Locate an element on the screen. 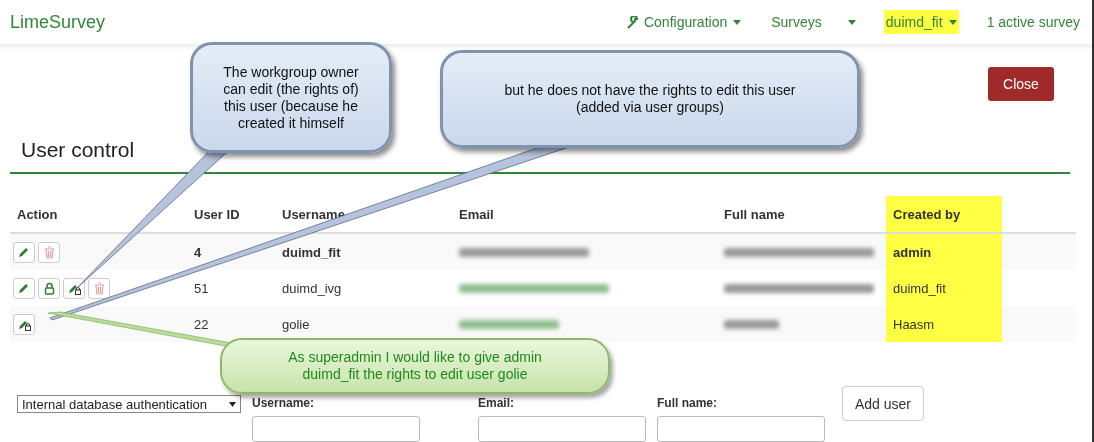 This screenshot has height=442, width=1094. close-button: Close is located at coordinates (1021, 84).